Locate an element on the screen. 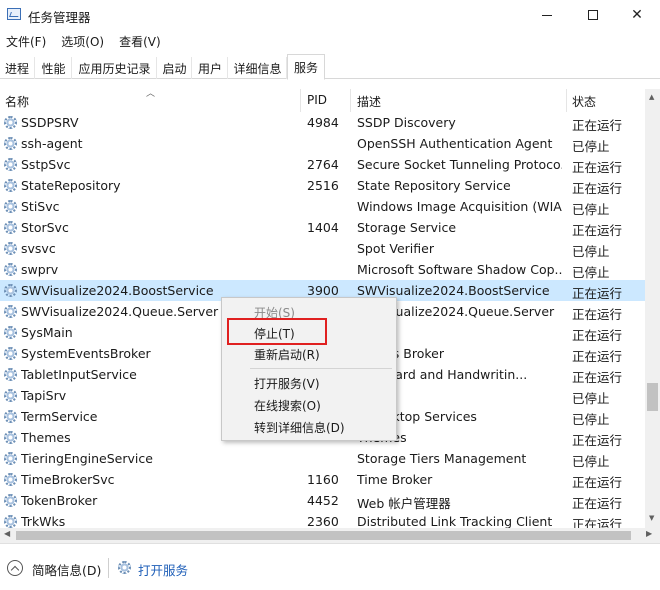  maximize-icon is located at coordinates (593, 15).